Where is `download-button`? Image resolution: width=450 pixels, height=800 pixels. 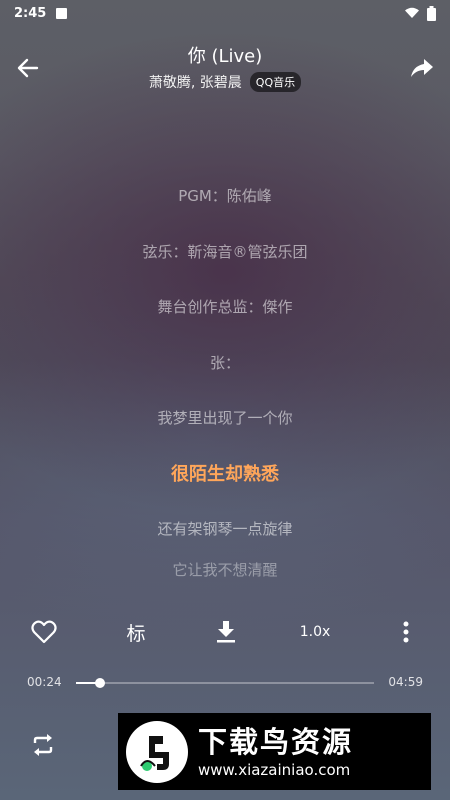
download-button is located at coordinates (226, 632).